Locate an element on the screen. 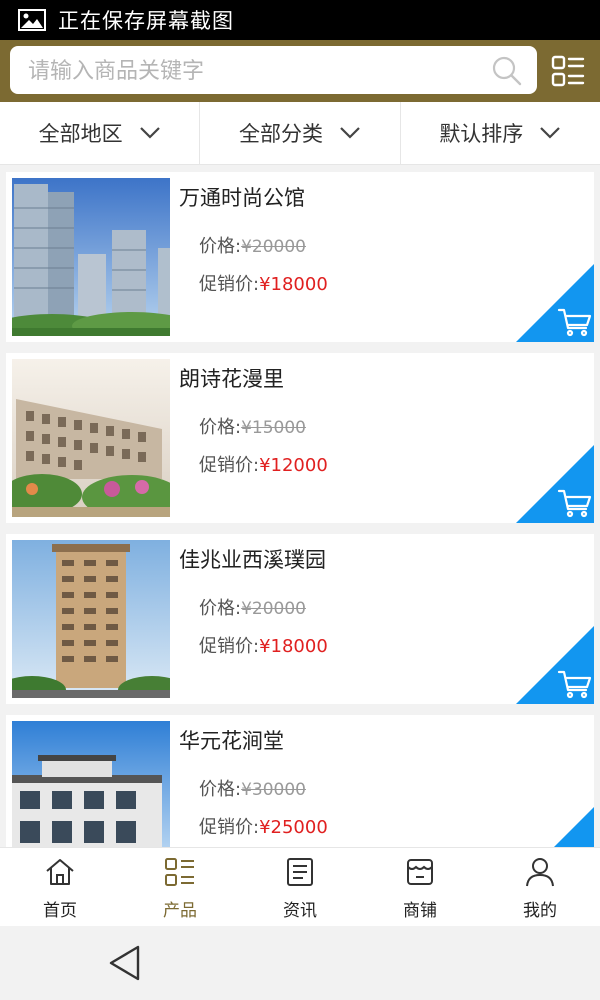  home-icon is located at coordinates (60, 872).